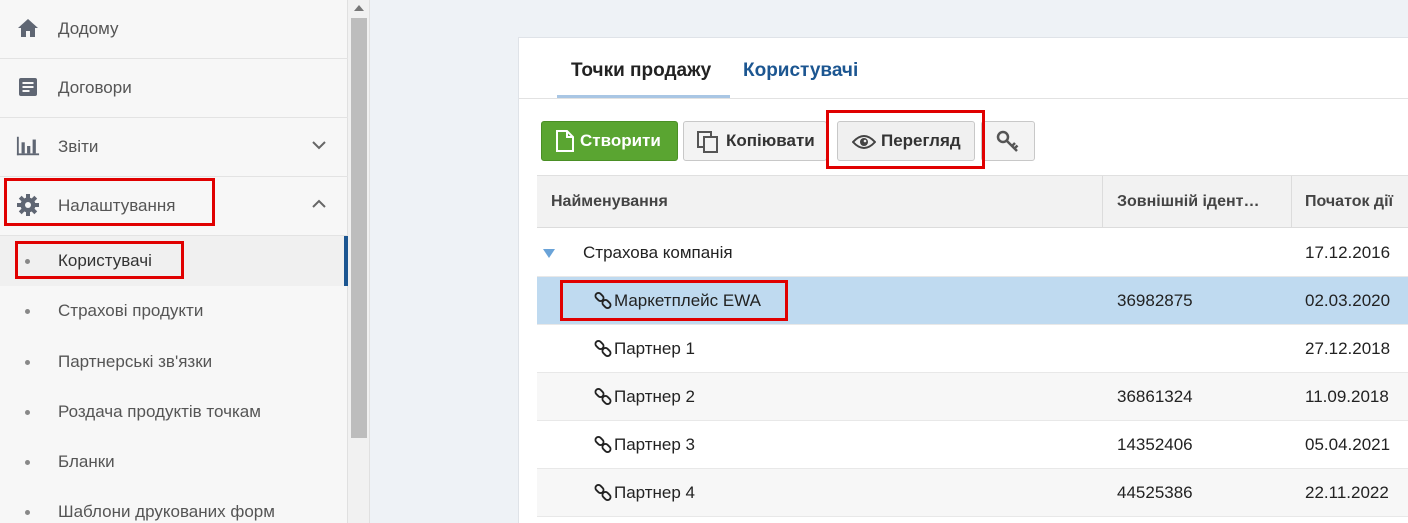 The width and height of the screenshot is (1408, 523). Describe the element at coordinates (135, 361) in the screenshot. I see `sidebar-subitem-label: Партнерські зв'язки` at that location.